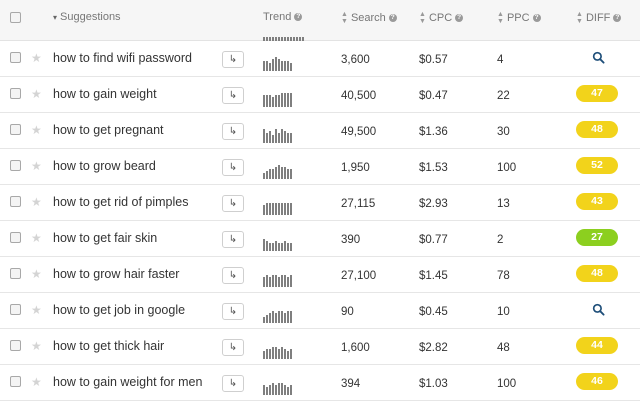  What do you see at coordinates (15, 17) in the screenshot?
I see `select-all-checkbox` at bounding box center [15, 17].